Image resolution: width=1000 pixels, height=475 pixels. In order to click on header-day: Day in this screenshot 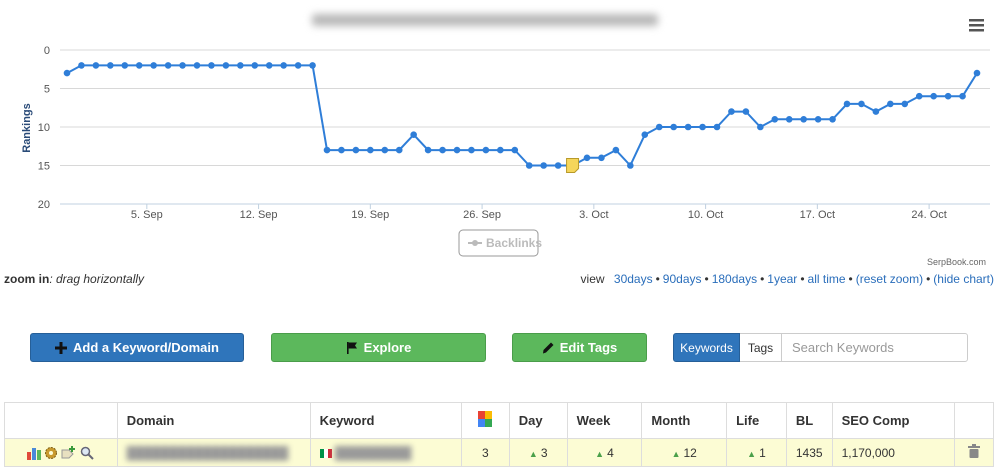, I will do `click(538, 420)`.